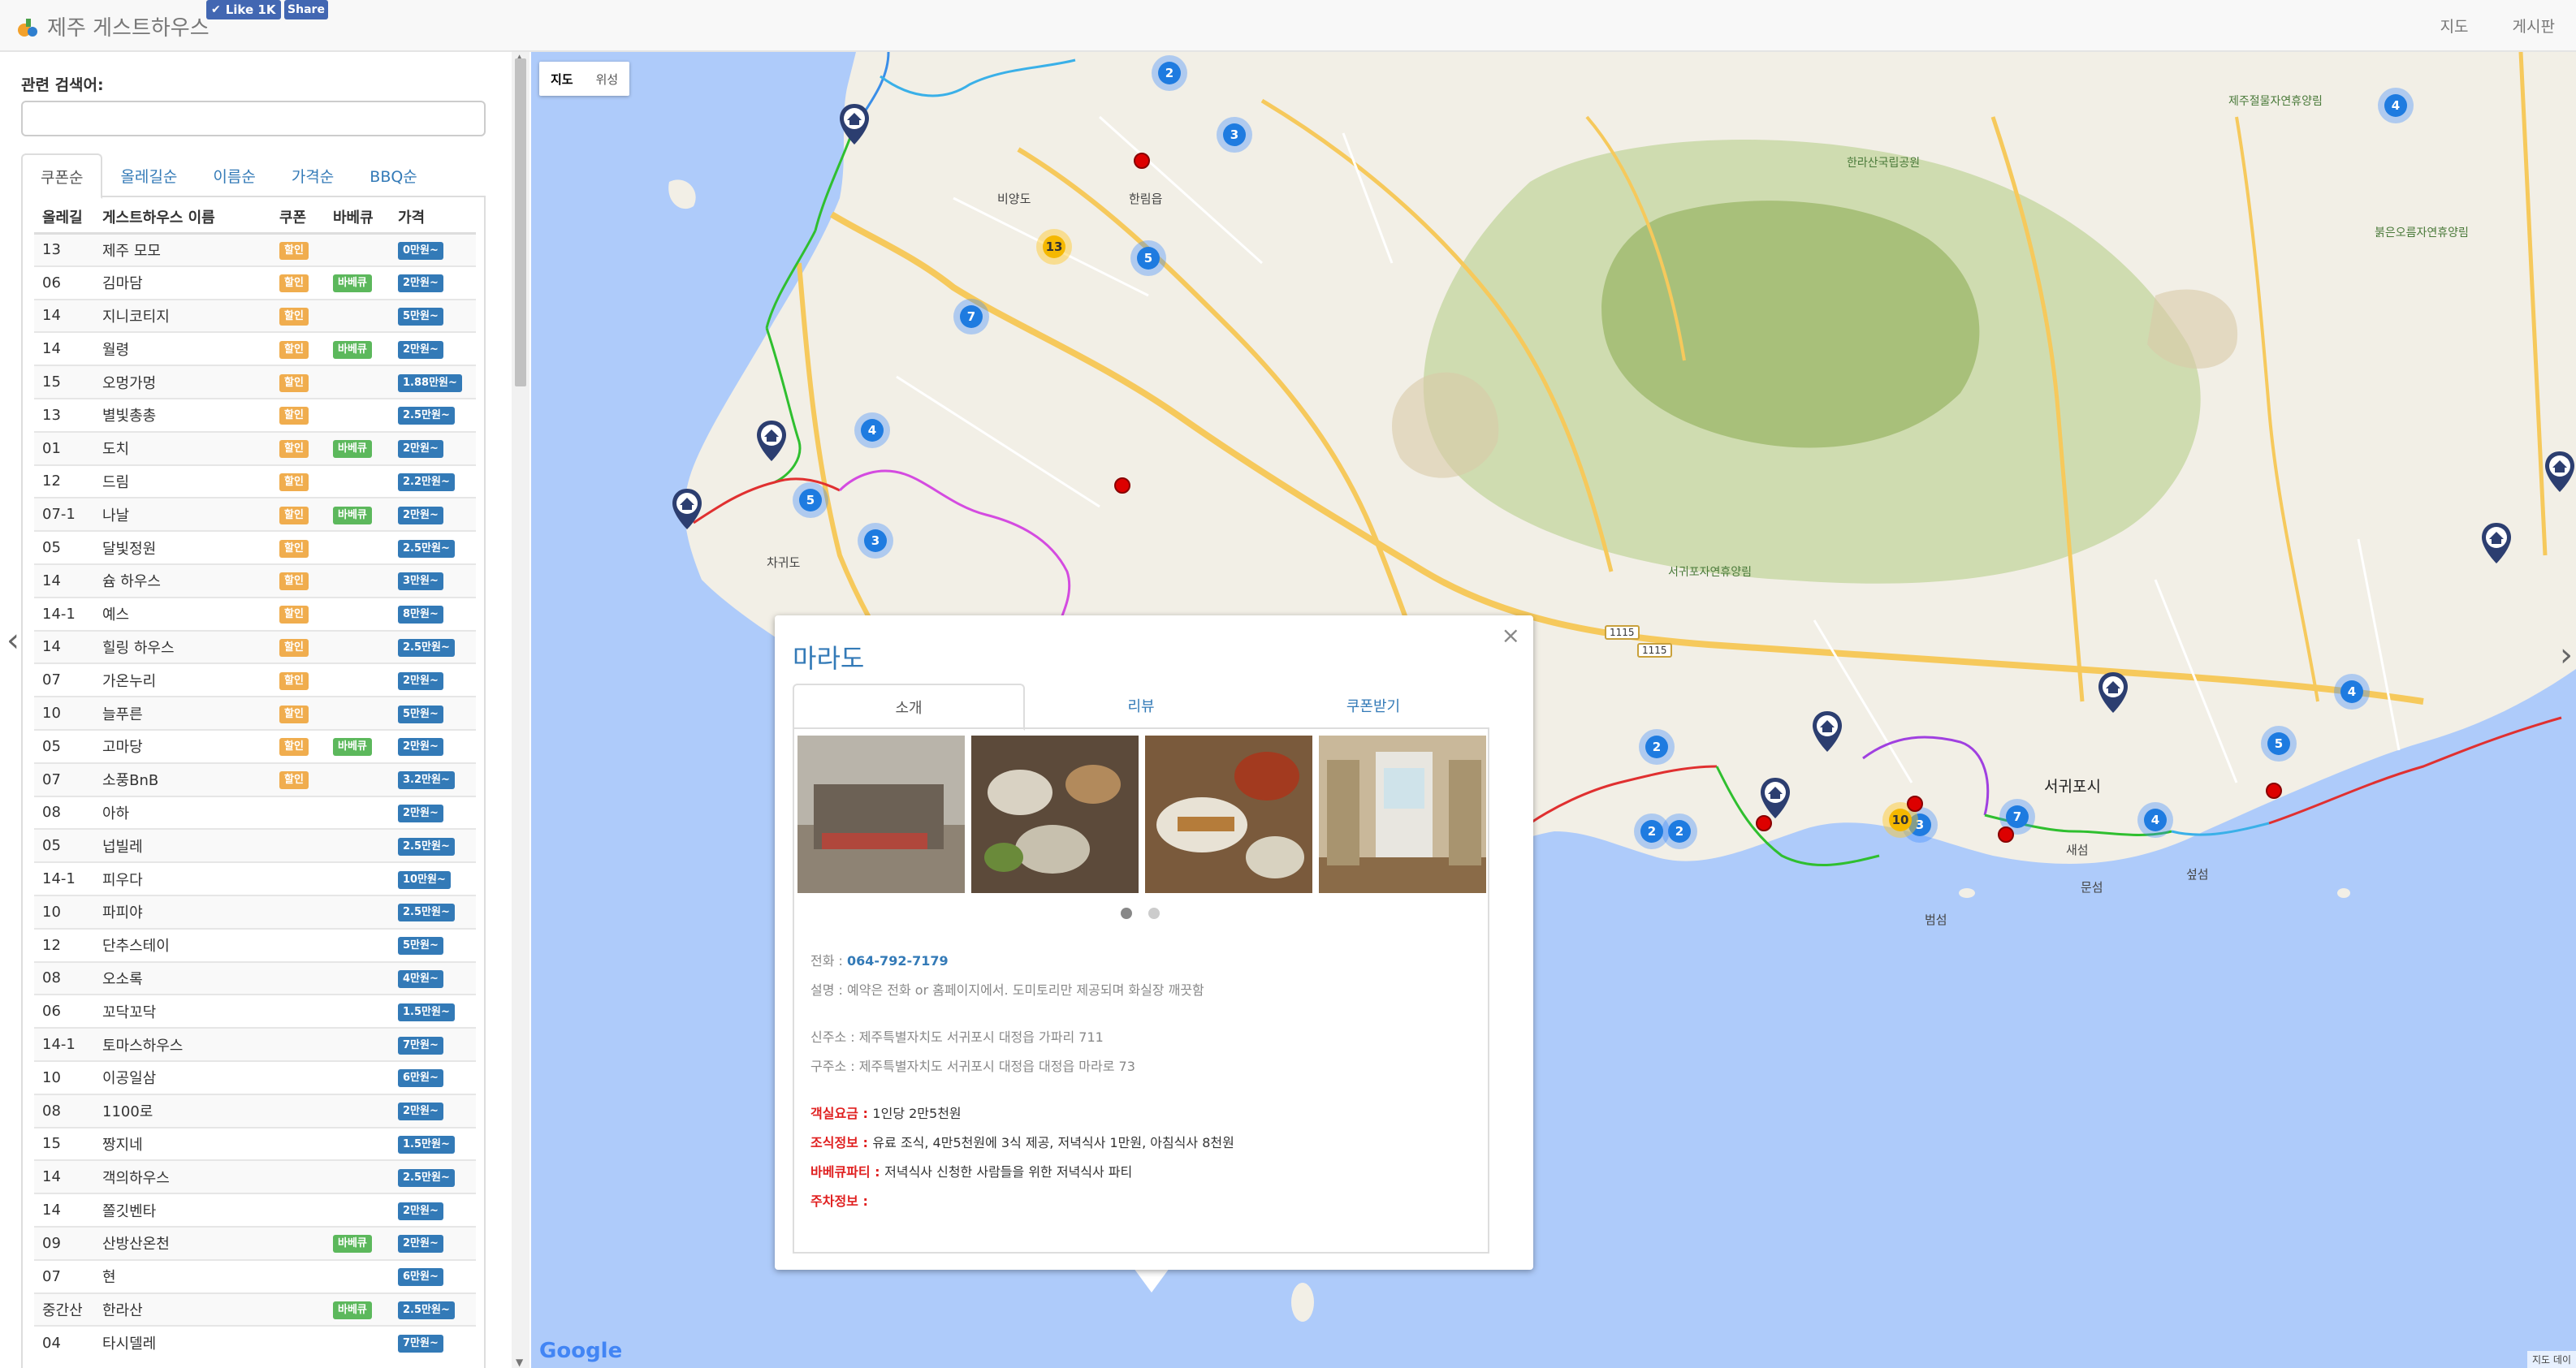 This screenshot has width=2576, height=1368. I want to click on table-row: 14 슘 하우스 할인 3만원~, so click(255, 580).